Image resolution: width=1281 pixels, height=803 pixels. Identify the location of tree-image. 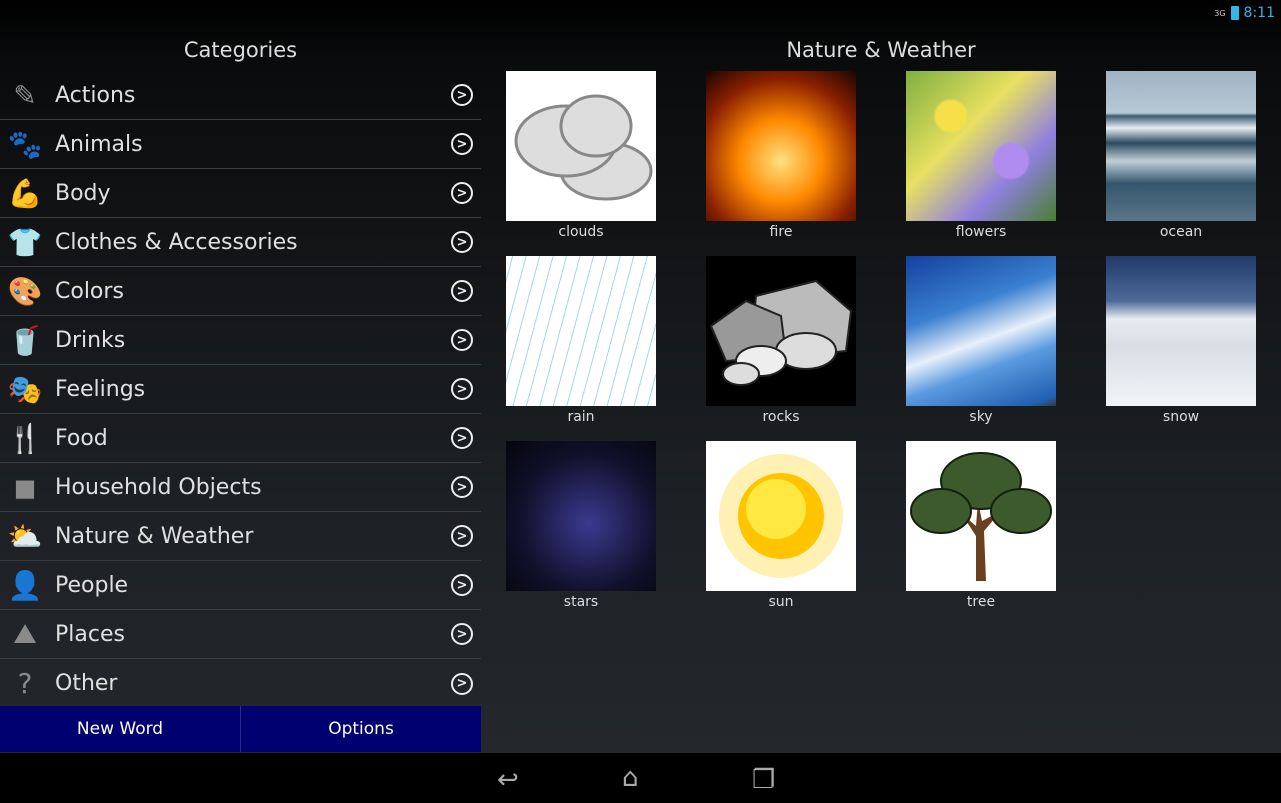
(981, 516).